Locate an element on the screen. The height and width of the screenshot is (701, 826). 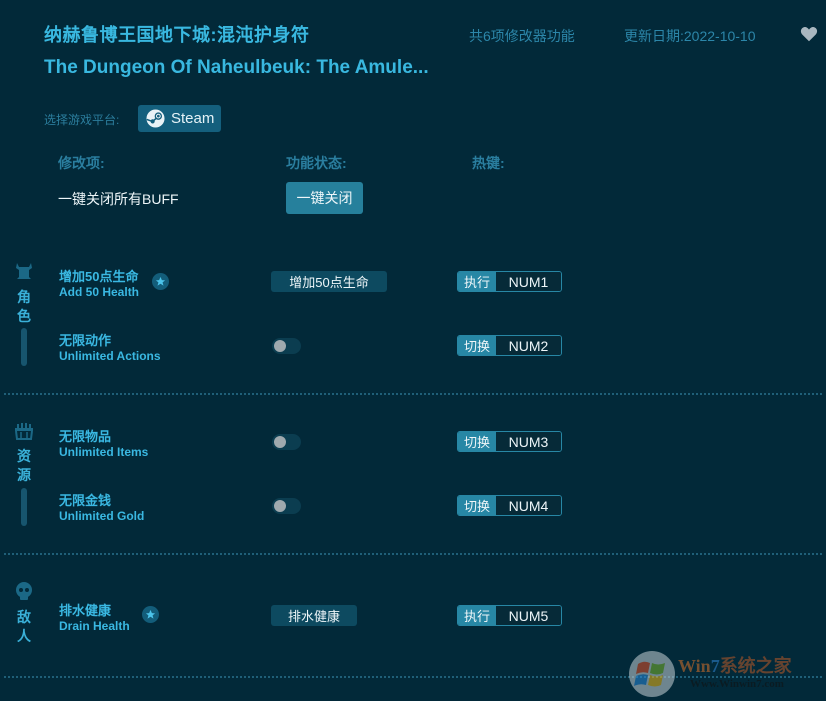
steam-platform-button: Steam is located at coordinates (179, 118).